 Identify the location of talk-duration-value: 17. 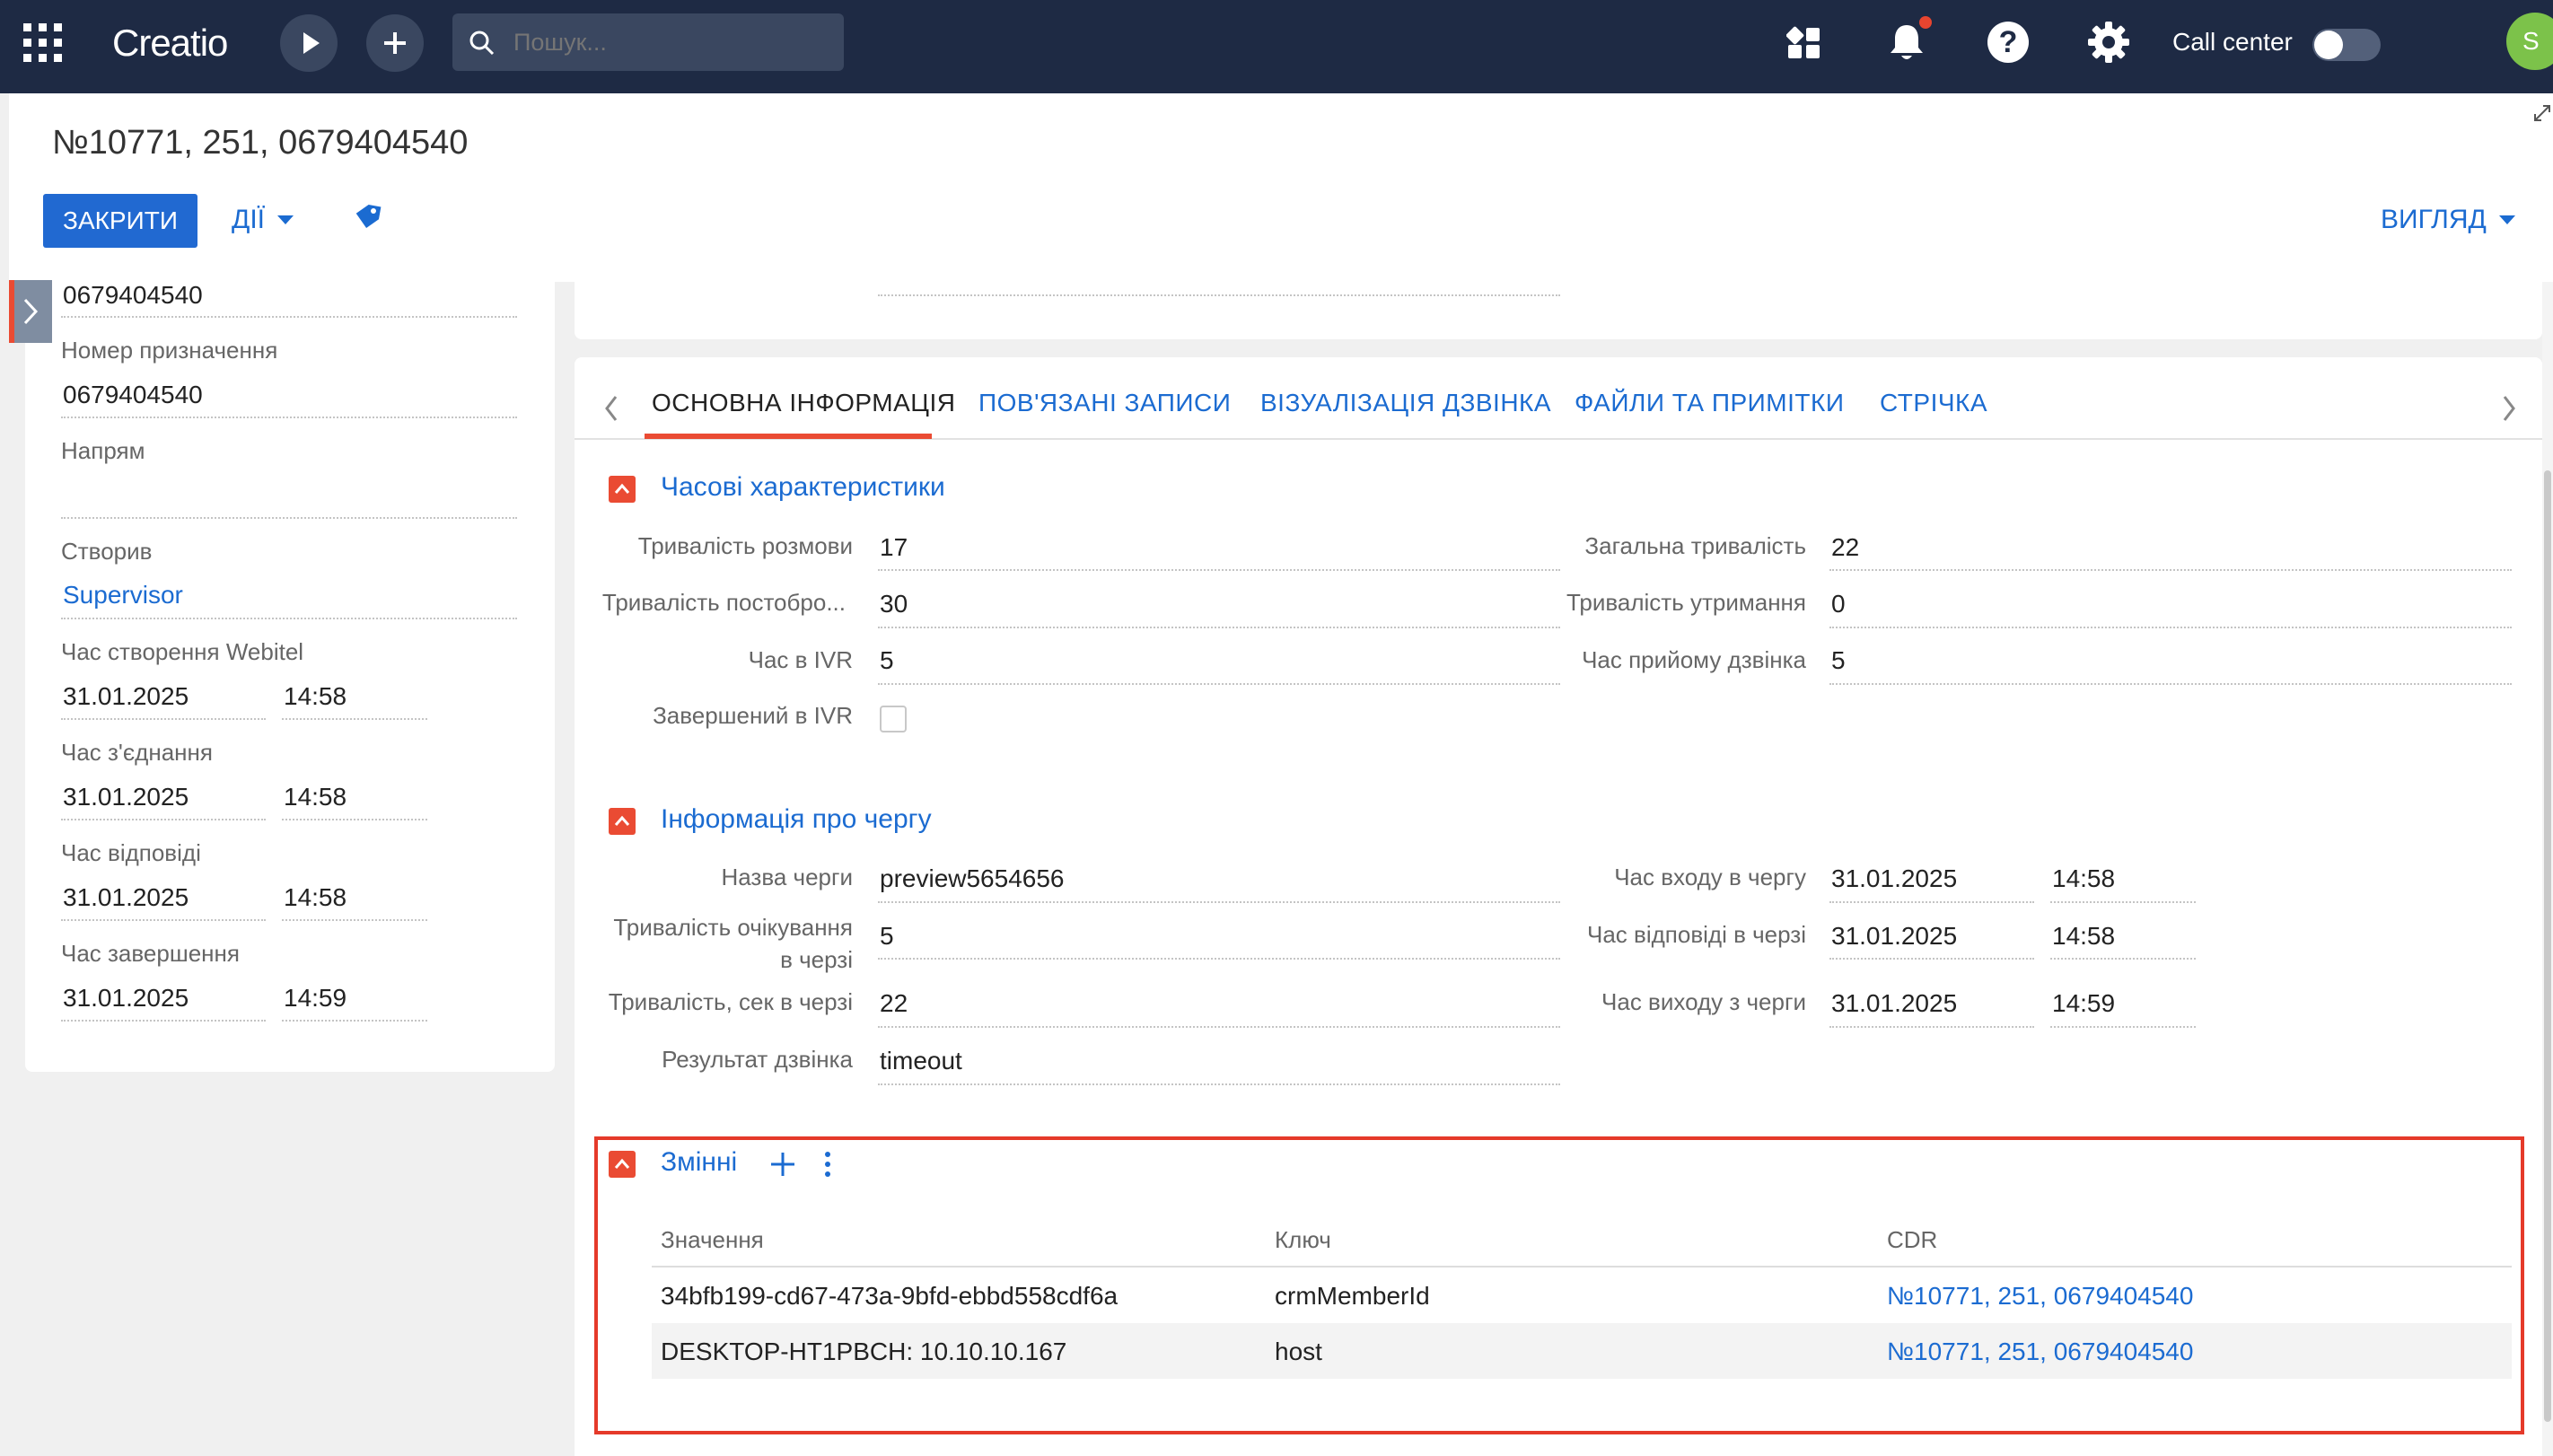
(894, 547).